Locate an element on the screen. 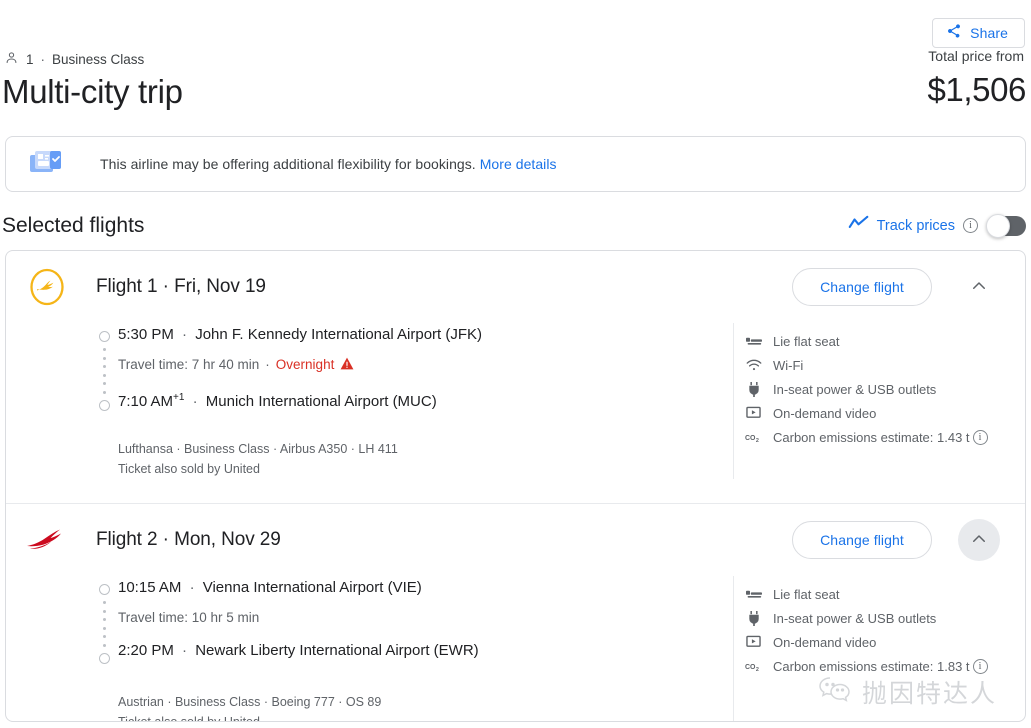 Image resolution: width=1031 pixels, height=728 pixels. flight-1-sold-by: Ticket also sold by United is located at coordinates (189, 469).